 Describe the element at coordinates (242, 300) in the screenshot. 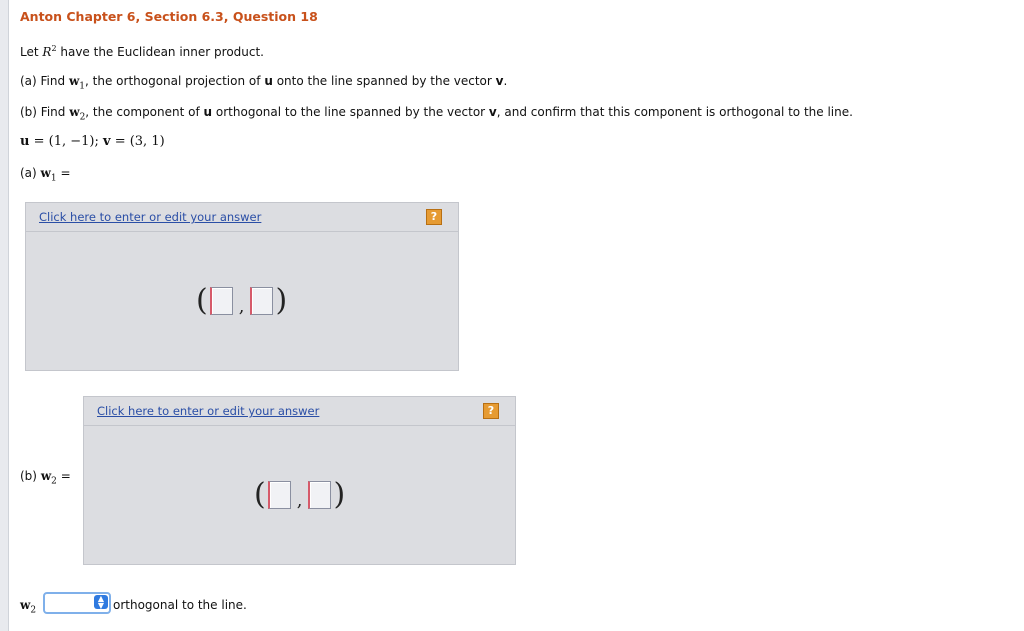

I see `answer-a-vector: ( , )` at that location.